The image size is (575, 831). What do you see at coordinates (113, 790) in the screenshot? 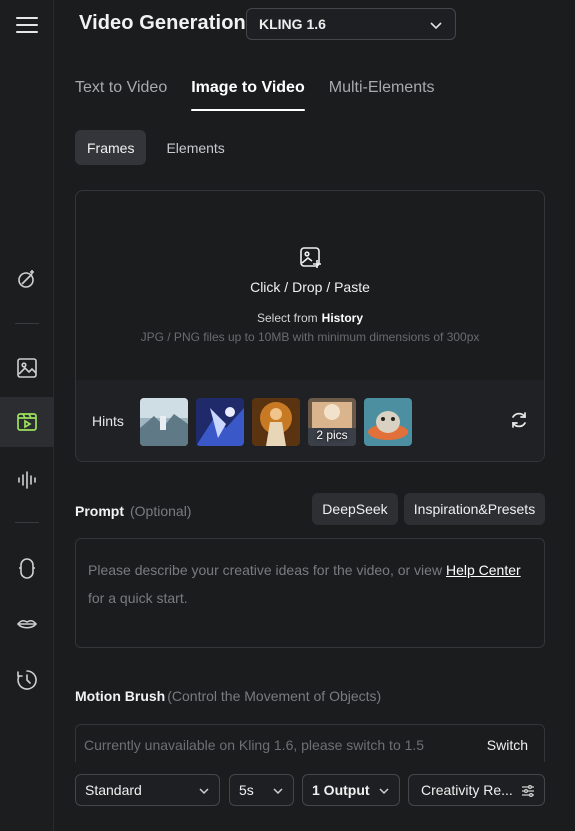
I see `mode-select-value: Standard` at bounding box center [113, 790].